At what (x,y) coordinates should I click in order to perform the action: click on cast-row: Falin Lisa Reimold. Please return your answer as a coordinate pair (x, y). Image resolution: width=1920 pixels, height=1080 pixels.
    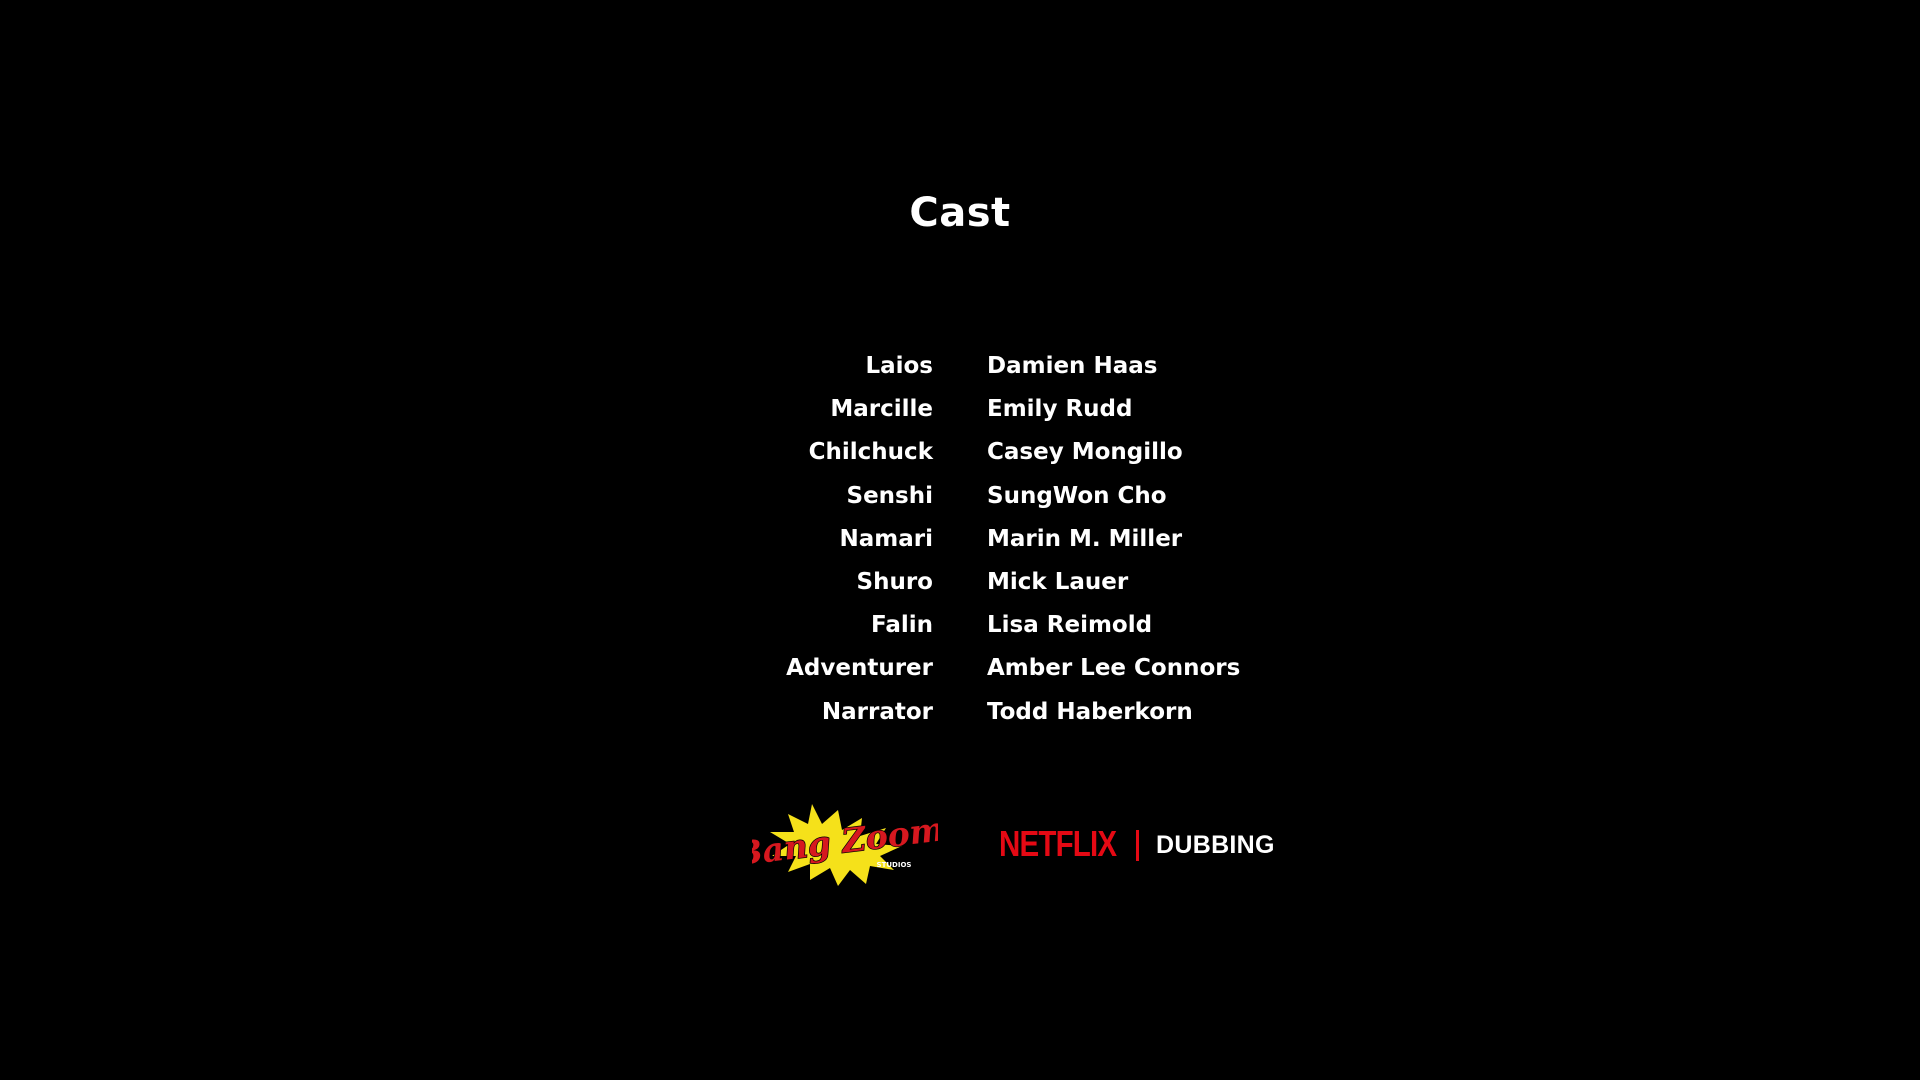
    Looking at the image, I should click on (960, 633).